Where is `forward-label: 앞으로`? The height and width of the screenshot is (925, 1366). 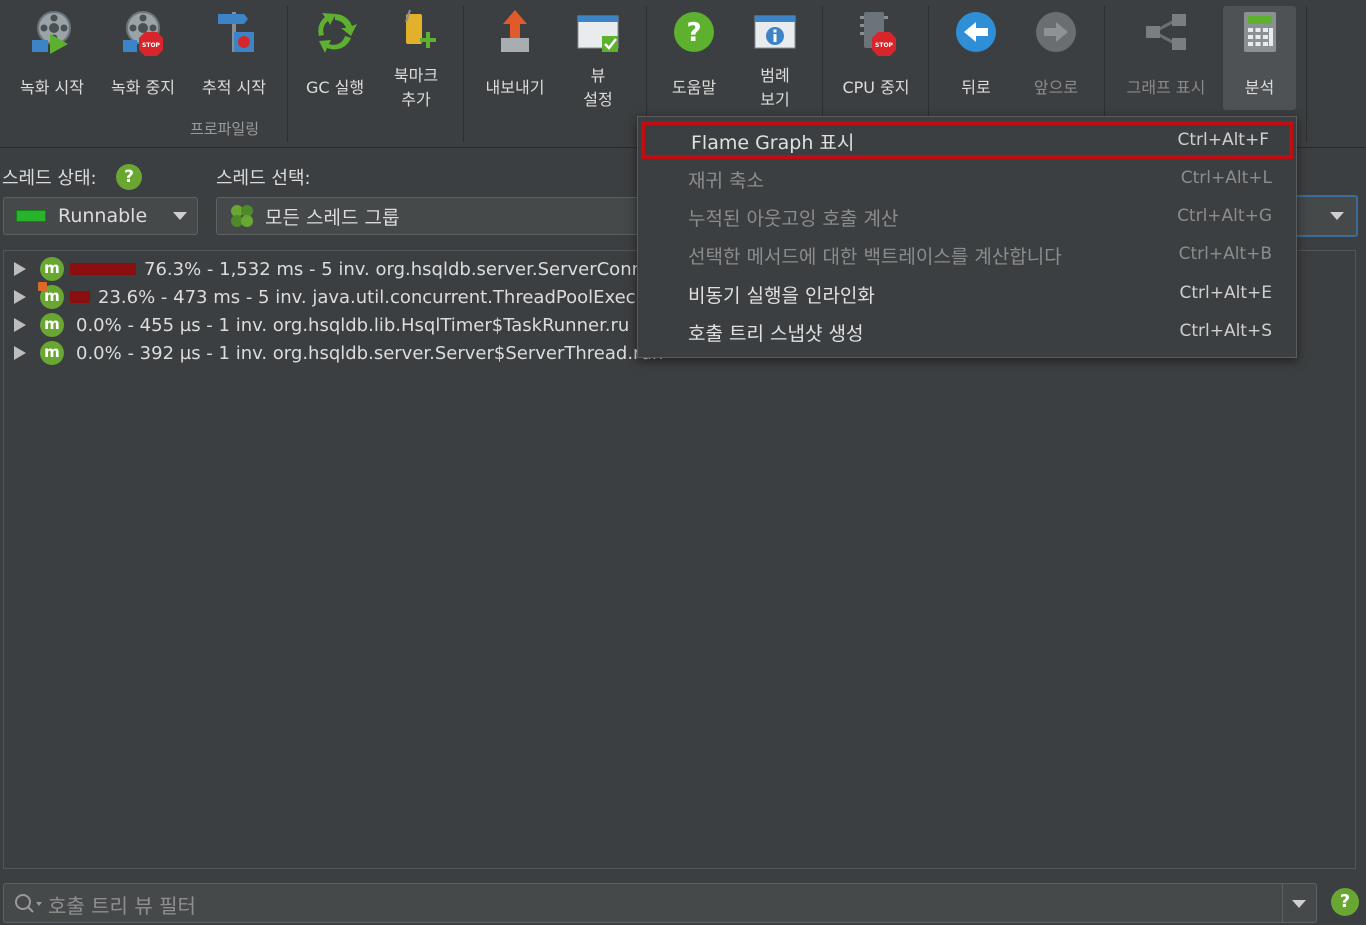
forward-label: 앞으로 is located at coordinates (1056, 87).